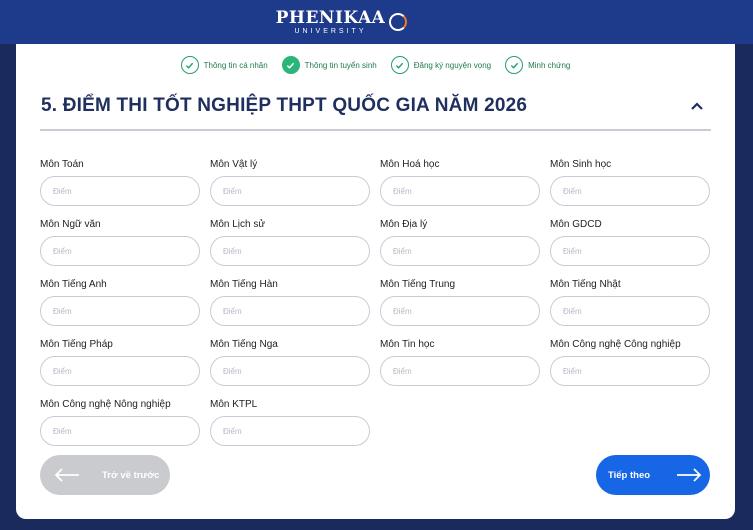  What do you see at coordinates (615, 344) in the screenshot?
I see `field-label: Môn Công nghệ Công nghiệp` at bounding box center [615, 344].